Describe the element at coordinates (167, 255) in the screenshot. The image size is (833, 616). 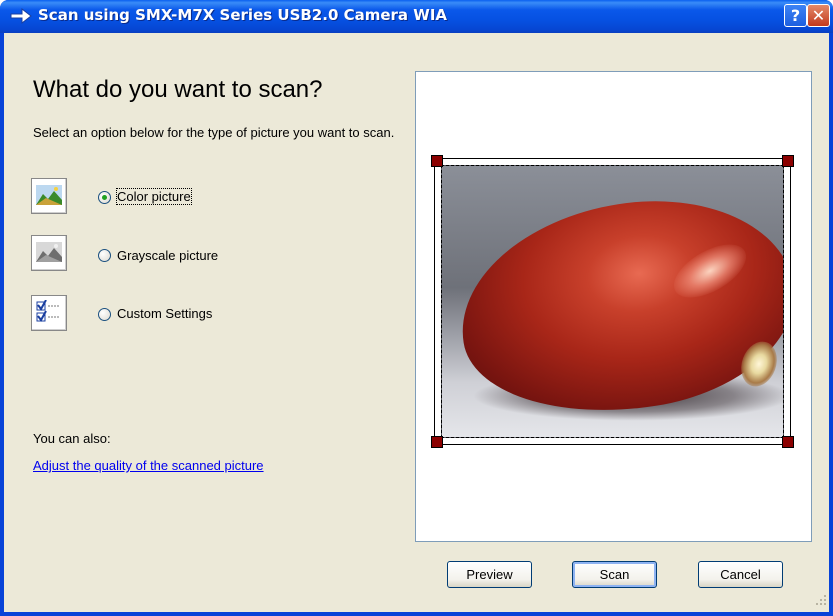
I see `grayscale-picture-label: Grayscale picture` at that location.